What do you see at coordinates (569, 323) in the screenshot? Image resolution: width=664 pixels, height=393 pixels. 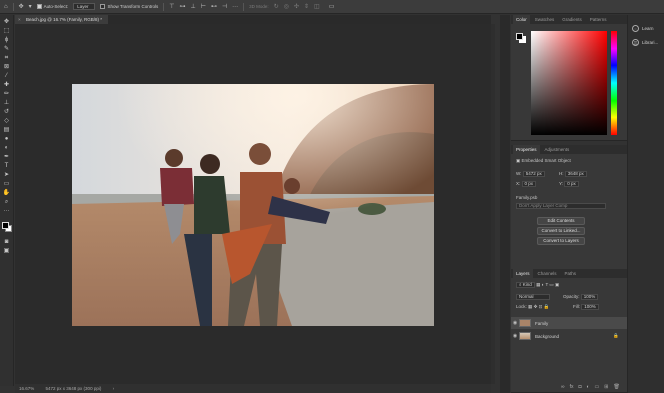 I see `layer-row: ◉ Family` at bounding box center [569, 323].